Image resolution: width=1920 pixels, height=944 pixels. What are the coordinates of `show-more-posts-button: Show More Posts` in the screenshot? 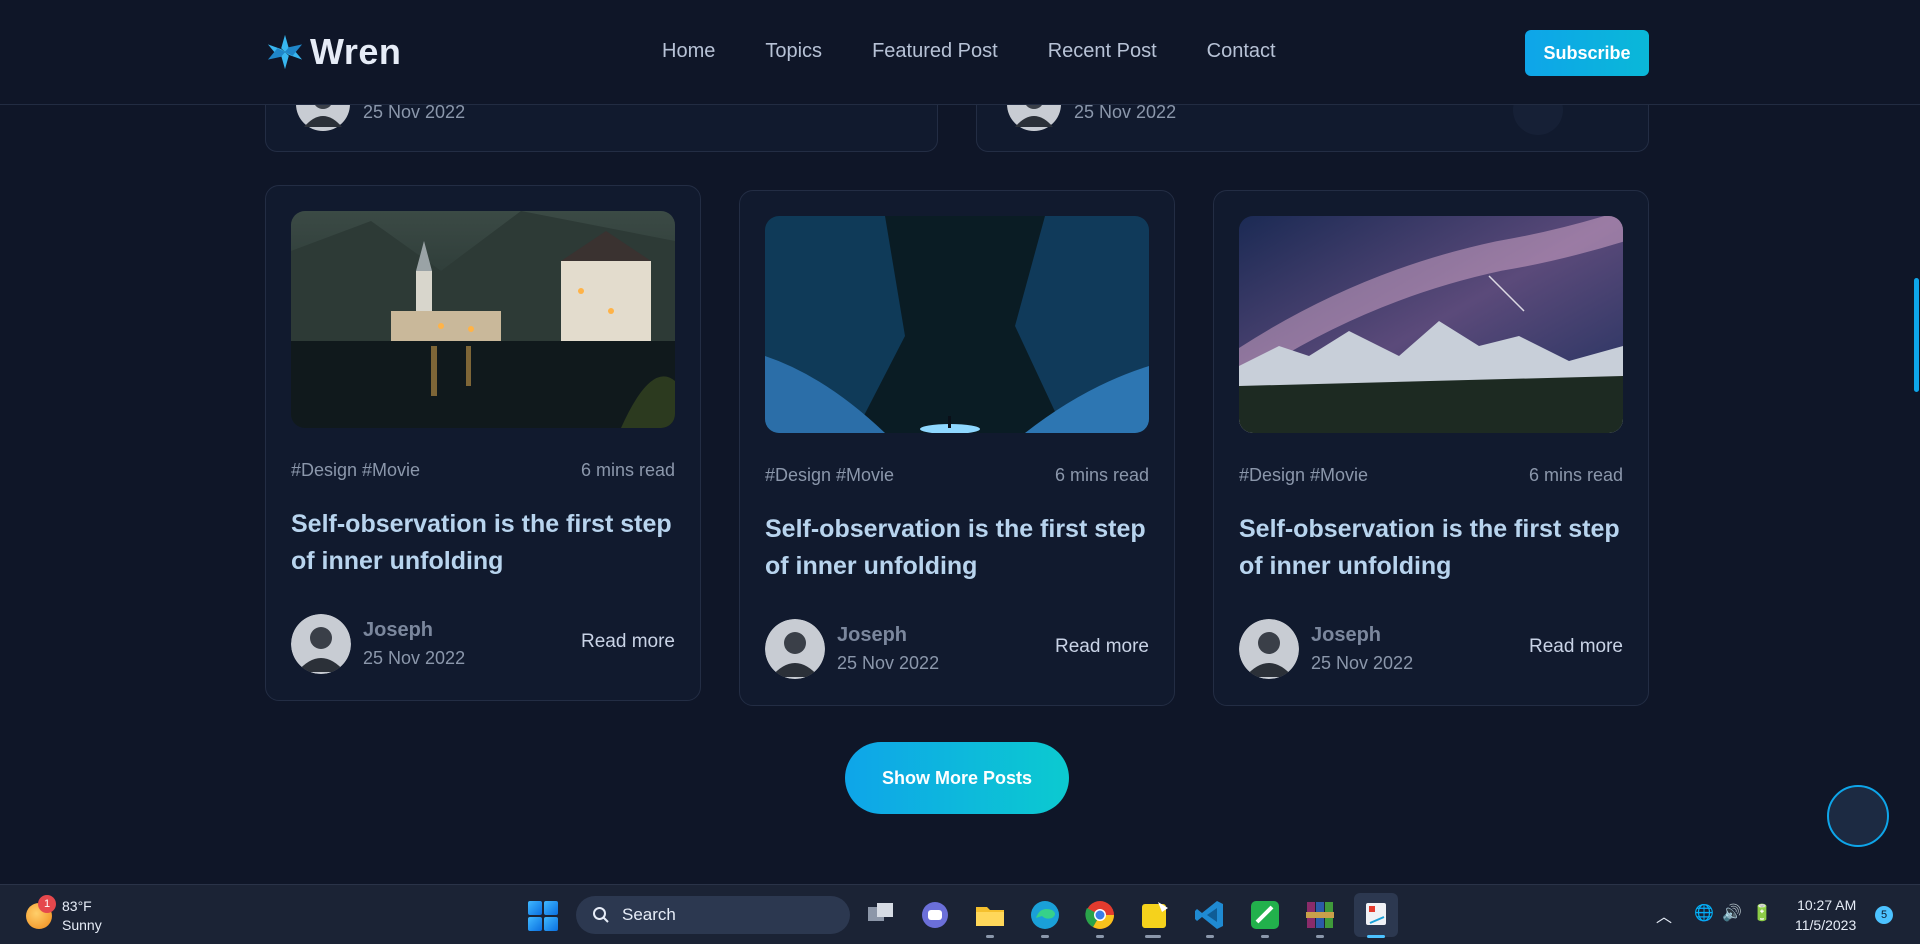 It's located at (957, 778).